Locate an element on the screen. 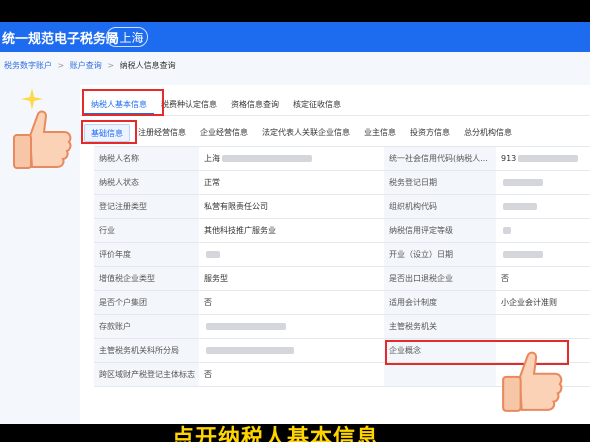  tab-qualification-info: 资格信息查询 is located at coordinates (255, 104).